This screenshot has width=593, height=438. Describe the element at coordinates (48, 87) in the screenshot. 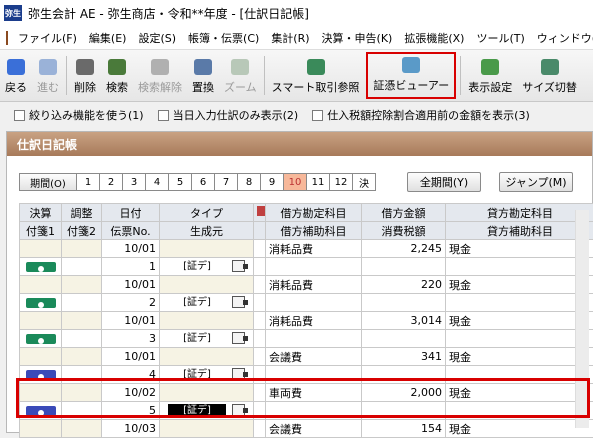

I see `toolbar-button-label: 進む` at that location.